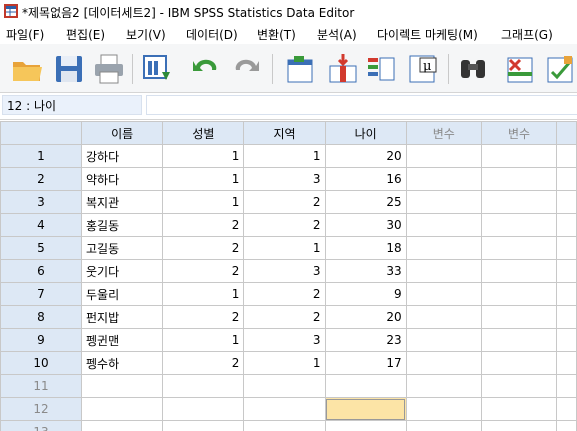 Image resolution: width=577 pixels, height=431 pixels. Describe the element at coordinates (109, 69) in the screenshot. I see `print-icon` at that location.